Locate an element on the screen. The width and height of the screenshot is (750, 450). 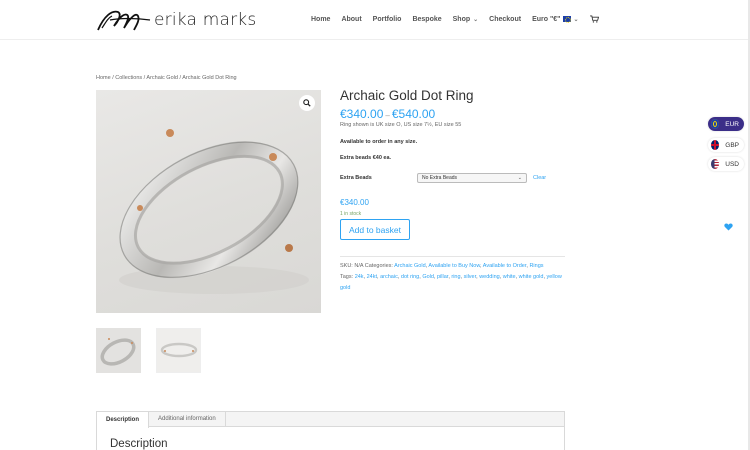
nav-currency: Euro "€" ⌄ is located at coordinates (555, 19).